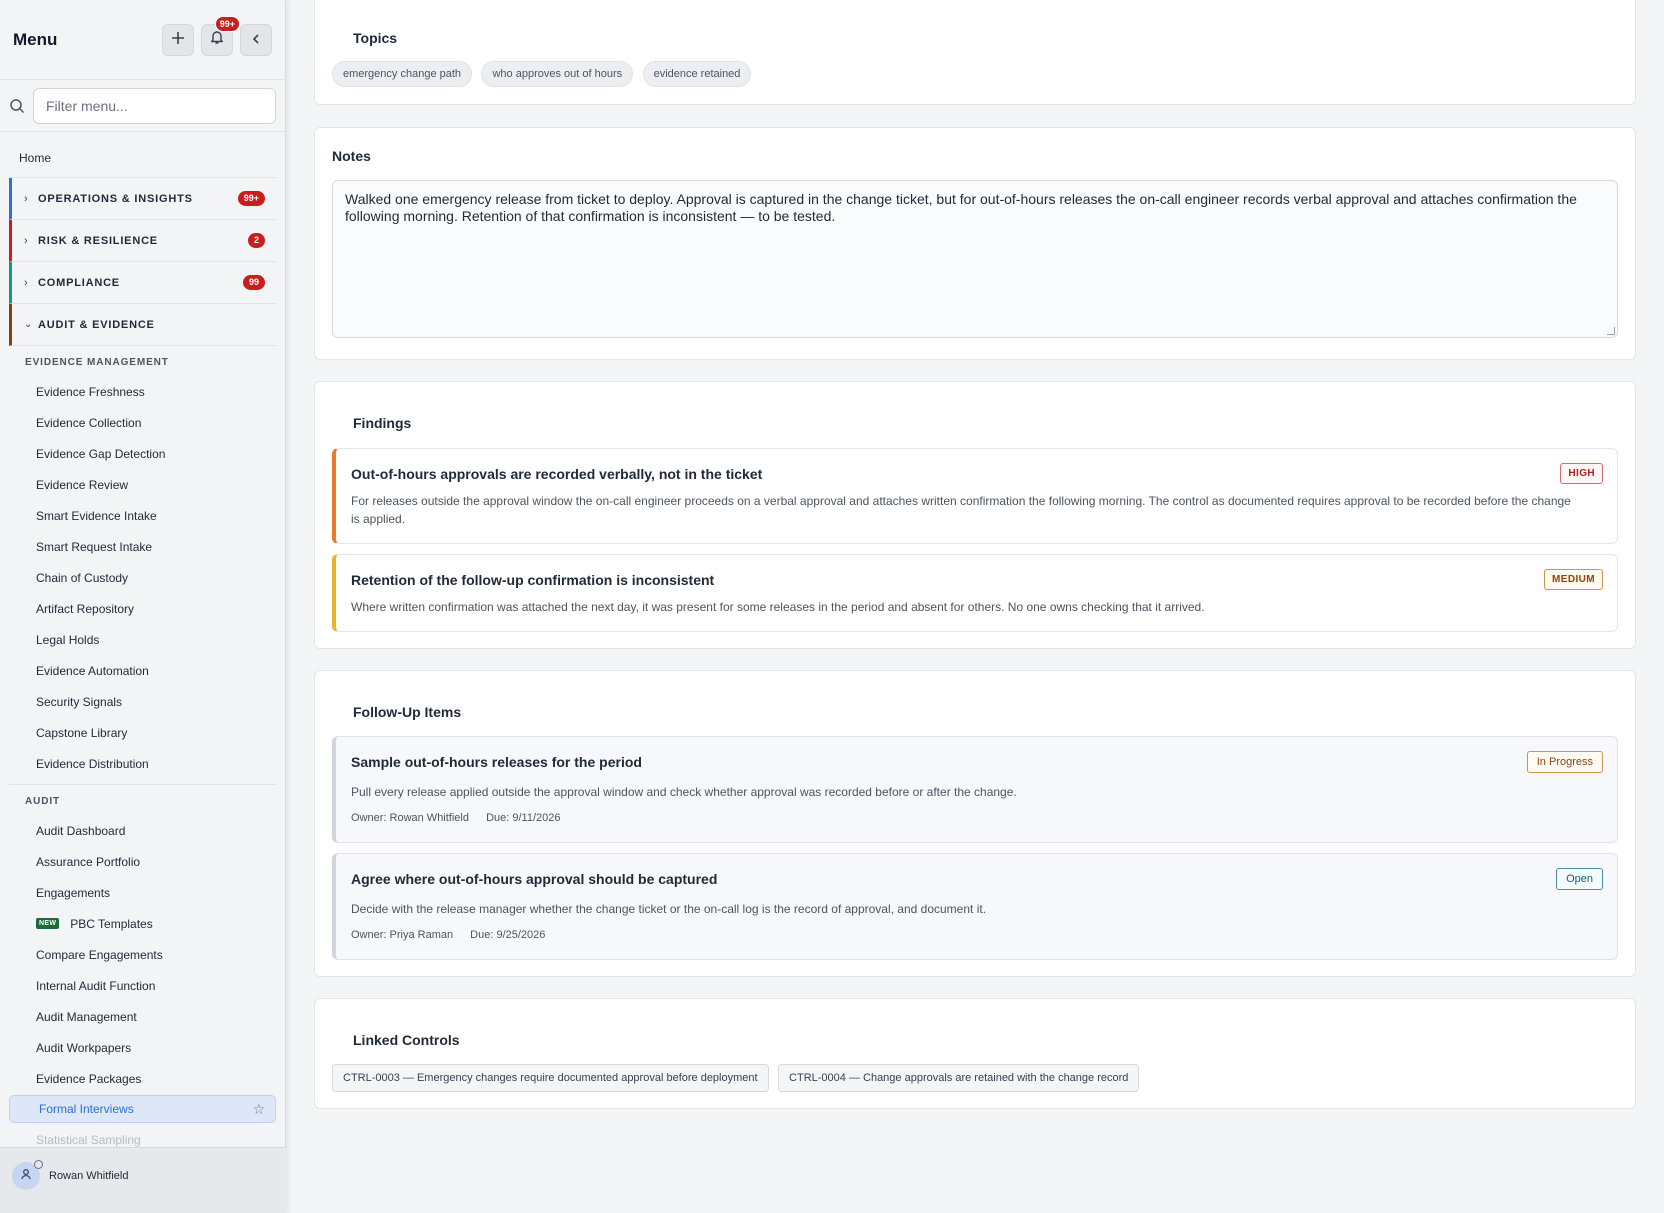  Describe the element at coordinates (142, 283) in the screenshot. I see `nav-group-compliance: › COMPLIANCE 99` at that location.